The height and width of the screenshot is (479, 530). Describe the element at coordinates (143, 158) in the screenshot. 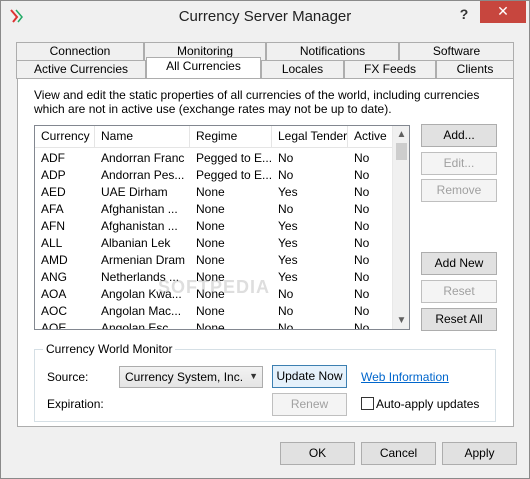

I see `cell-name: Andorran Franc` at that location.